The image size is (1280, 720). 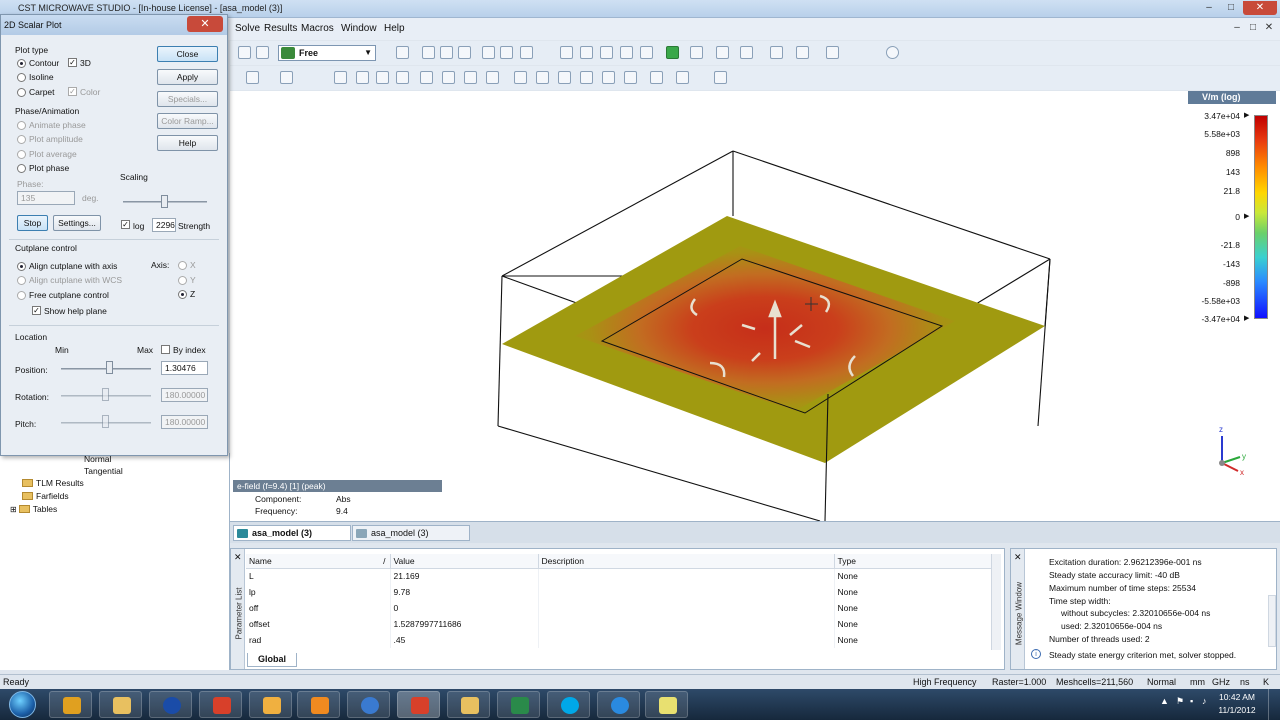 What do you see at coordinates (252, 77) in the screenshot?
I see `select-icon` at bounding box center [252, 77].